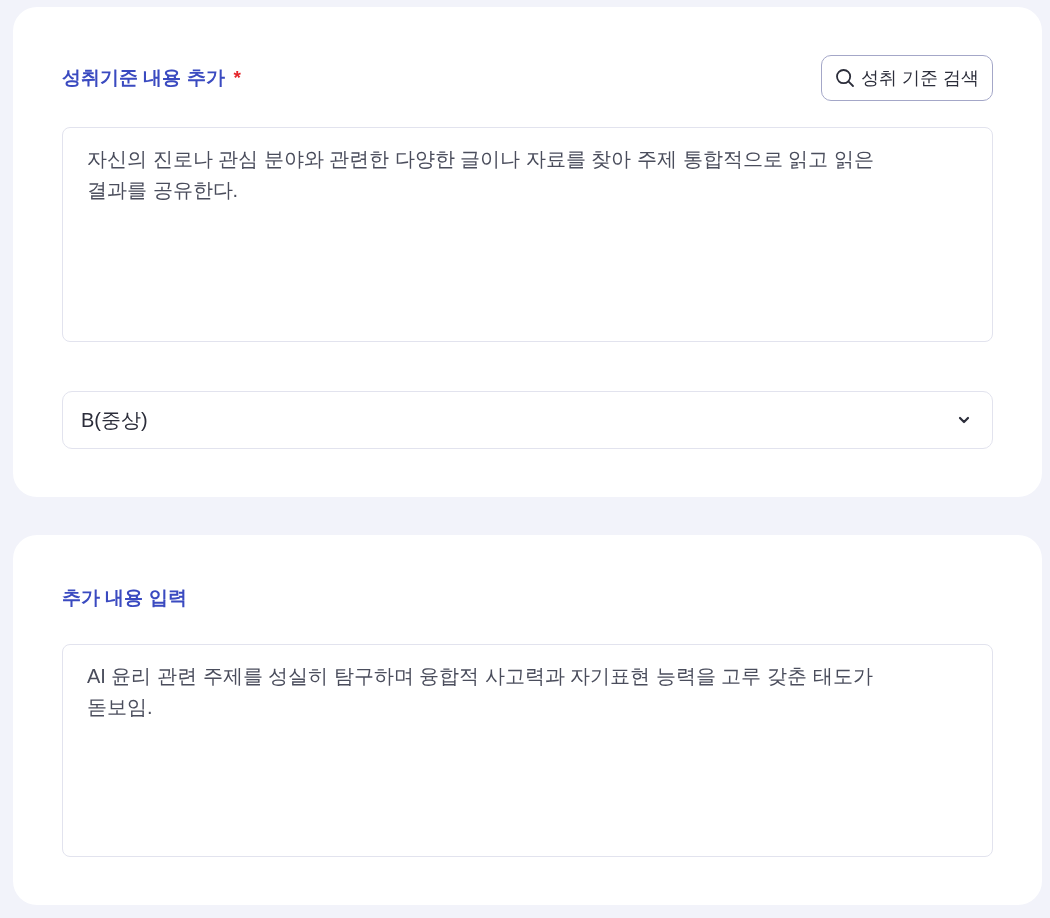 This screenshot has width=1050, height=918. I want to click on select-dropdown: B(중상), so click(527, 420).